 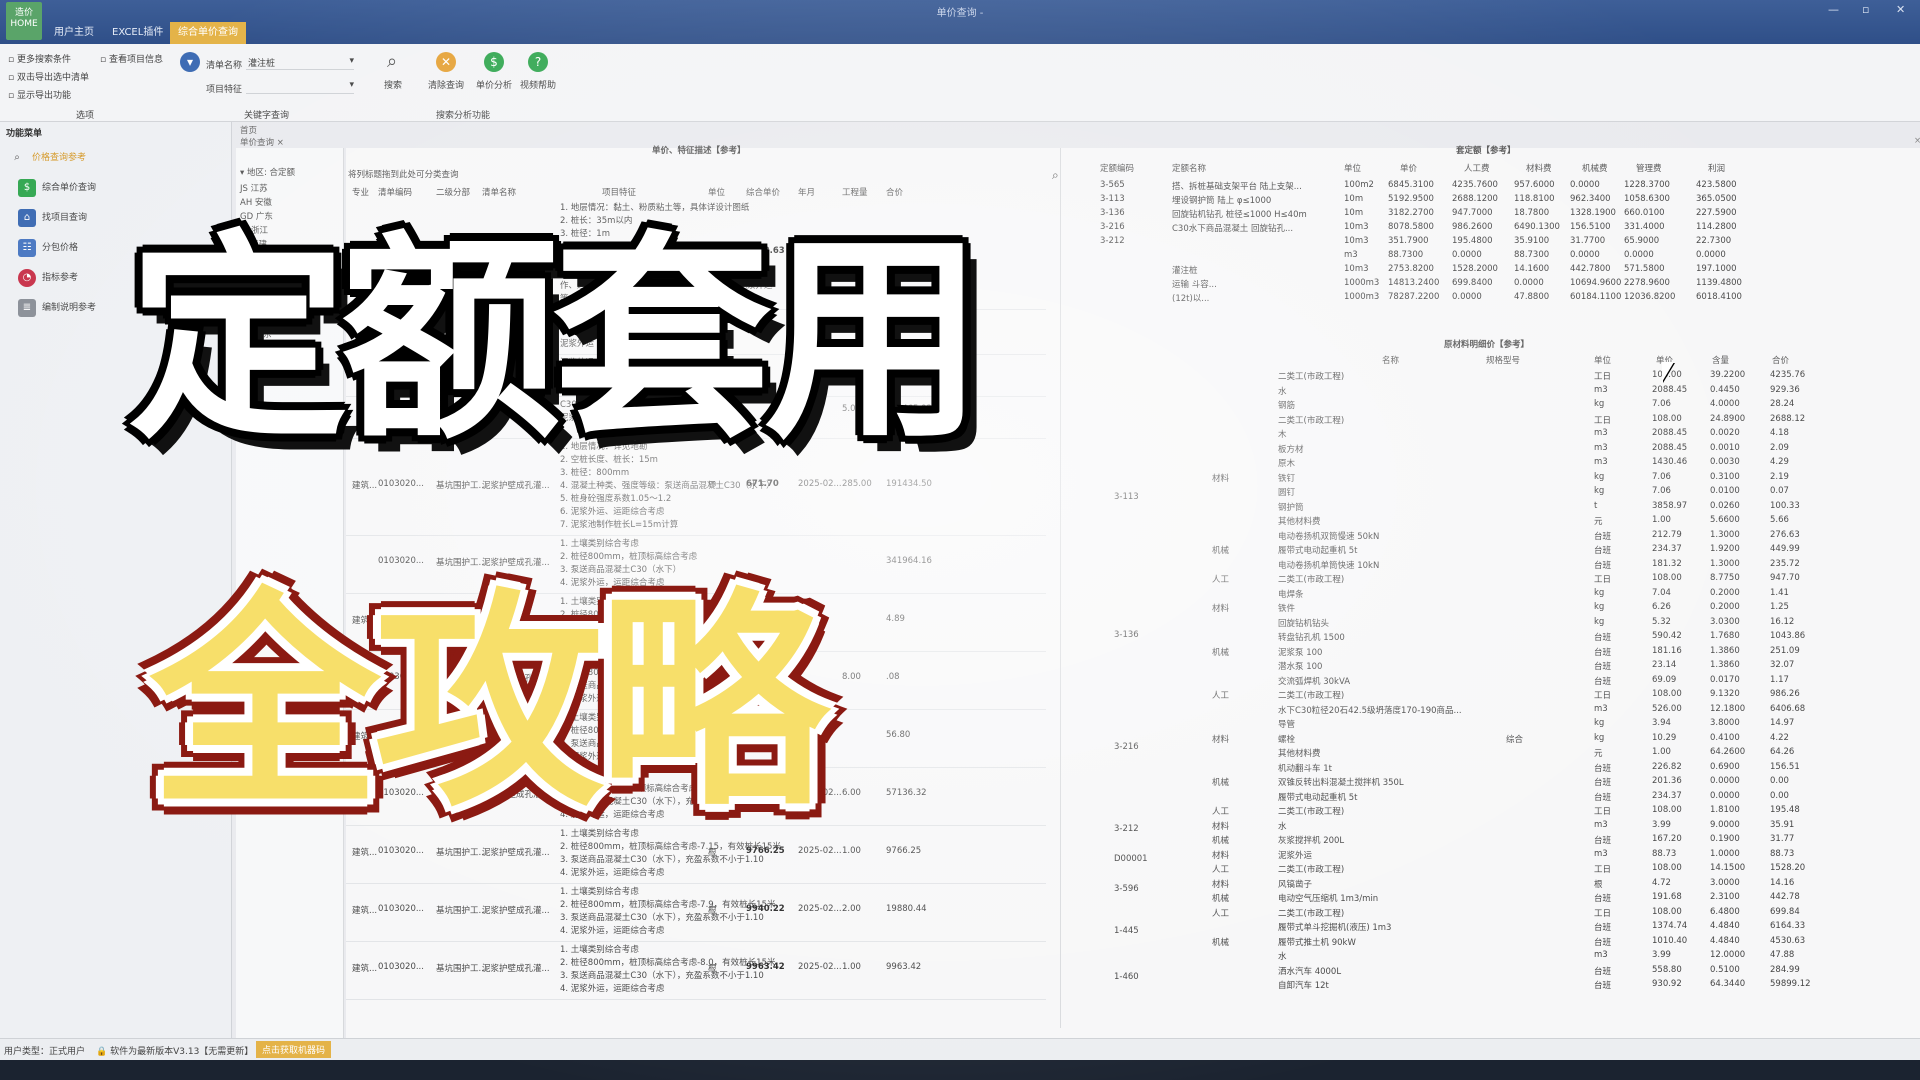 What do you see at coordinates (39, 94) in the screenshot?
I see `option-show-export: ▫ 显示导出功能` at bounding box center [39, 94].